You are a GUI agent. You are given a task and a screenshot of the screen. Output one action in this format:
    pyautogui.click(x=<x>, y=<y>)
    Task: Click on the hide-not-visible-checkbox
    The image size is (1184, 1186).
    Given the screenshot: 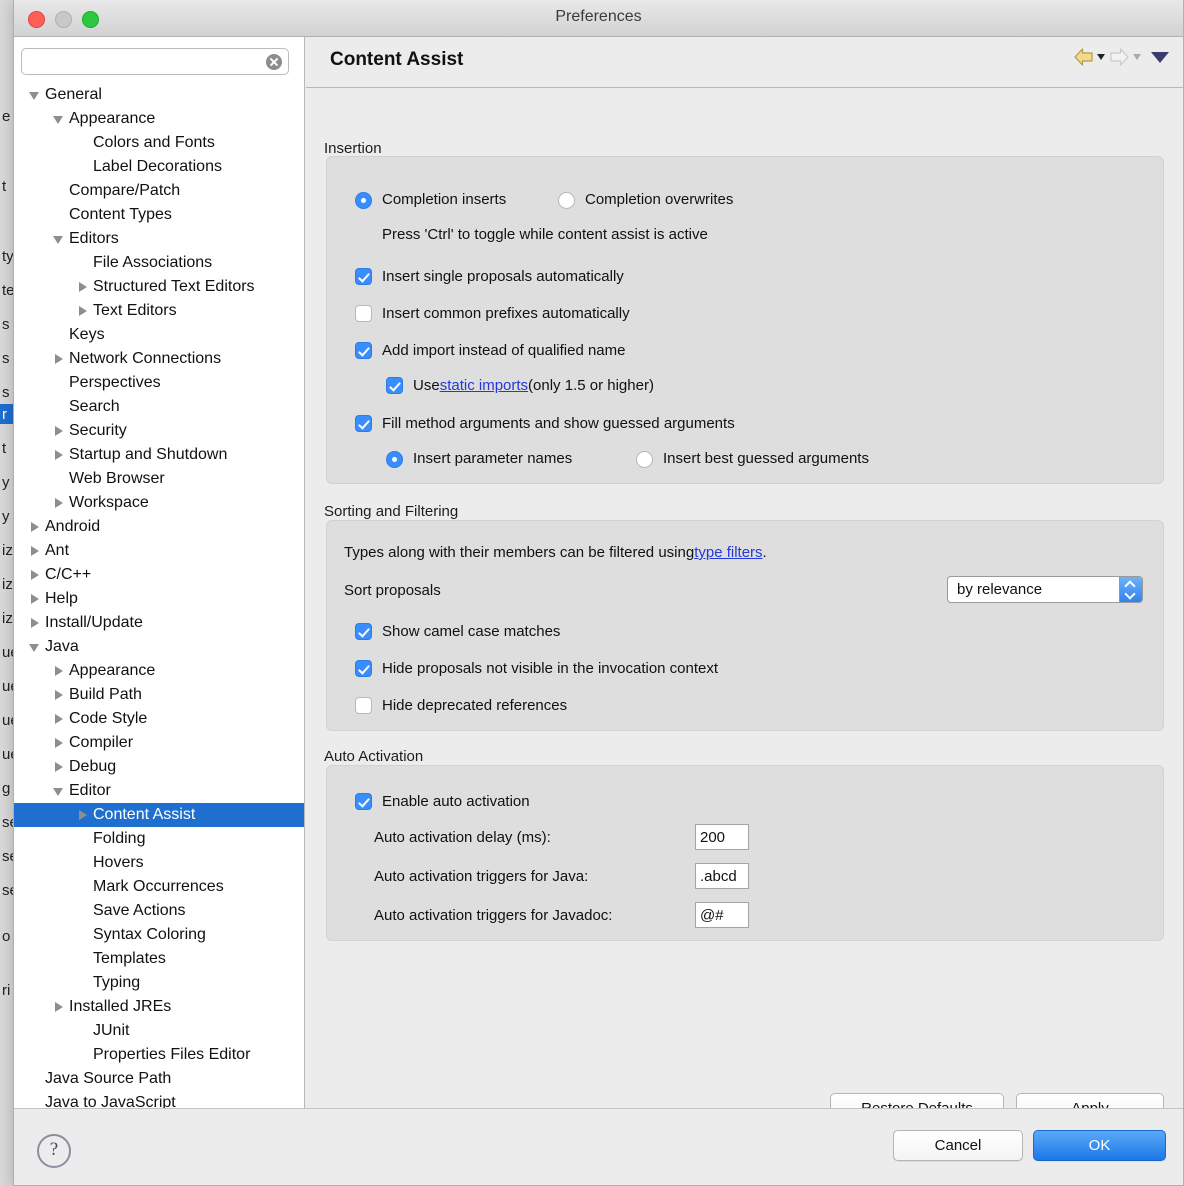 What is the action you would take?
    pyautogui.click(x=363, y=668)
    